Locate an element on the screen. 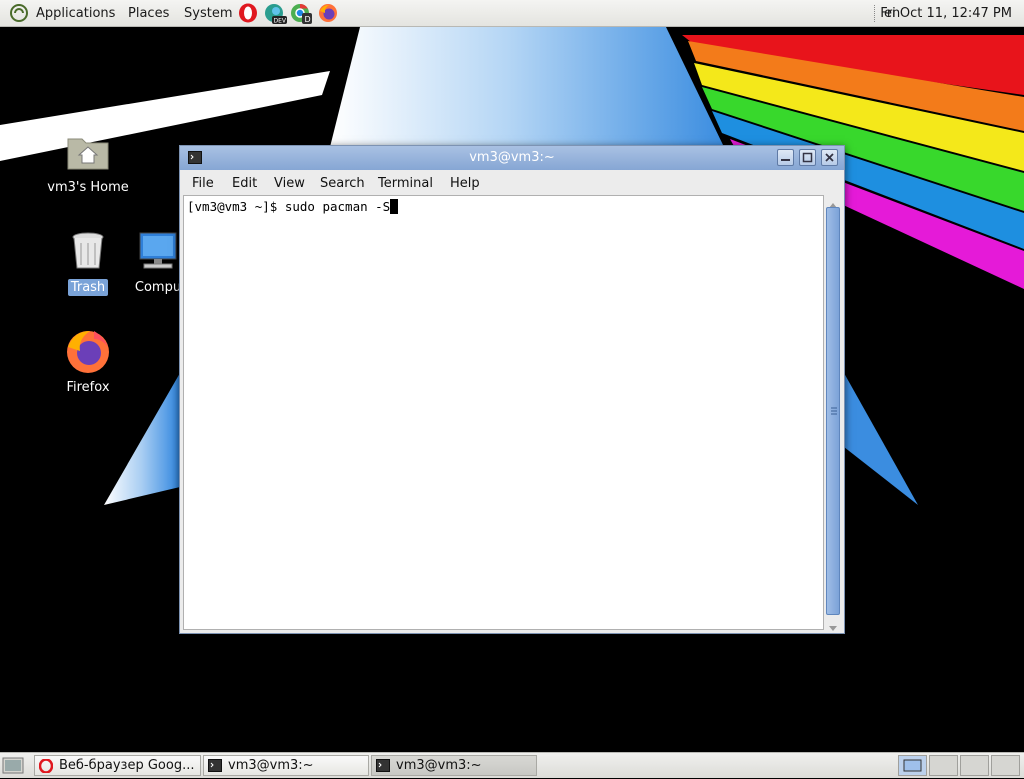 Image resolution: width=1024 pixels, height=779 pixels. svg-text: DEV is located at coordinates (280, 21).